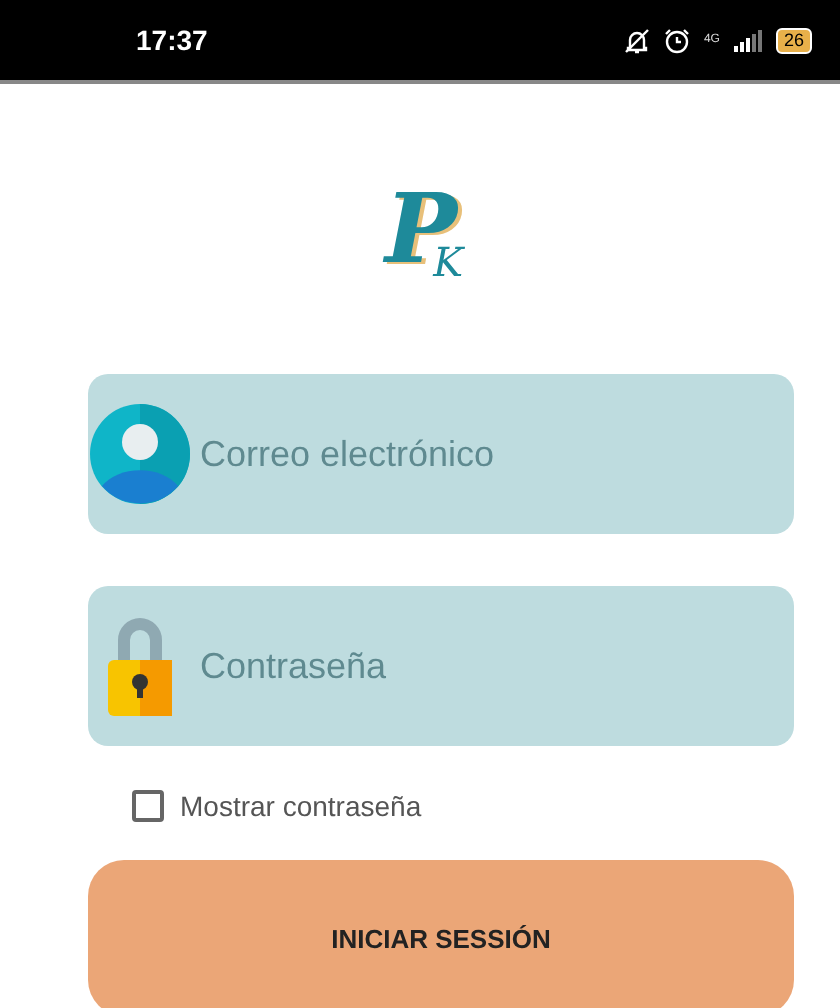 Image resolution: width=840 pixels, height=1008 pixels. Describe the element at coordinates (301, 806) in the screenshot. I see `checkbox-label: Mostrar contraseña` at that location.